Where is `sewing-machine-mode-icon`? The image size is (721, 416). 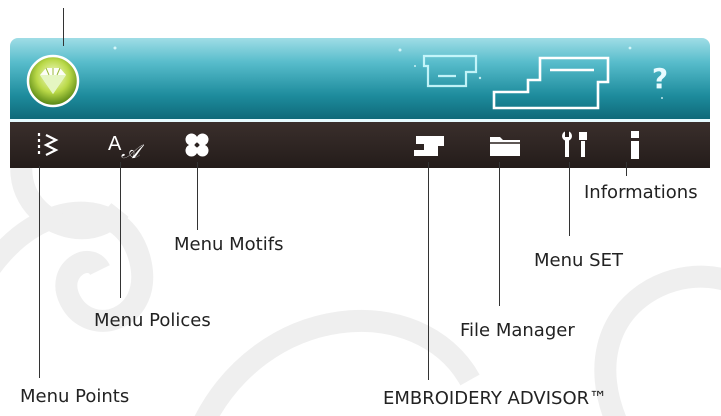
sewing-machine-mode-icon is located at coordinates (450, 71).